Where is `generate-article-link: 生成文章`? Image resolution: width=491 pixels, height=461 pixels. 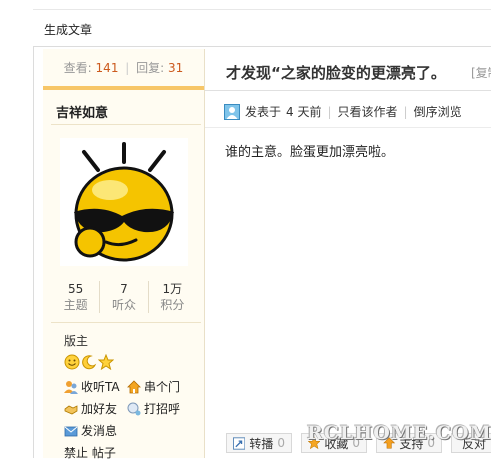 generate-article-link: 生成文章 is located at coordinates (68, 29).